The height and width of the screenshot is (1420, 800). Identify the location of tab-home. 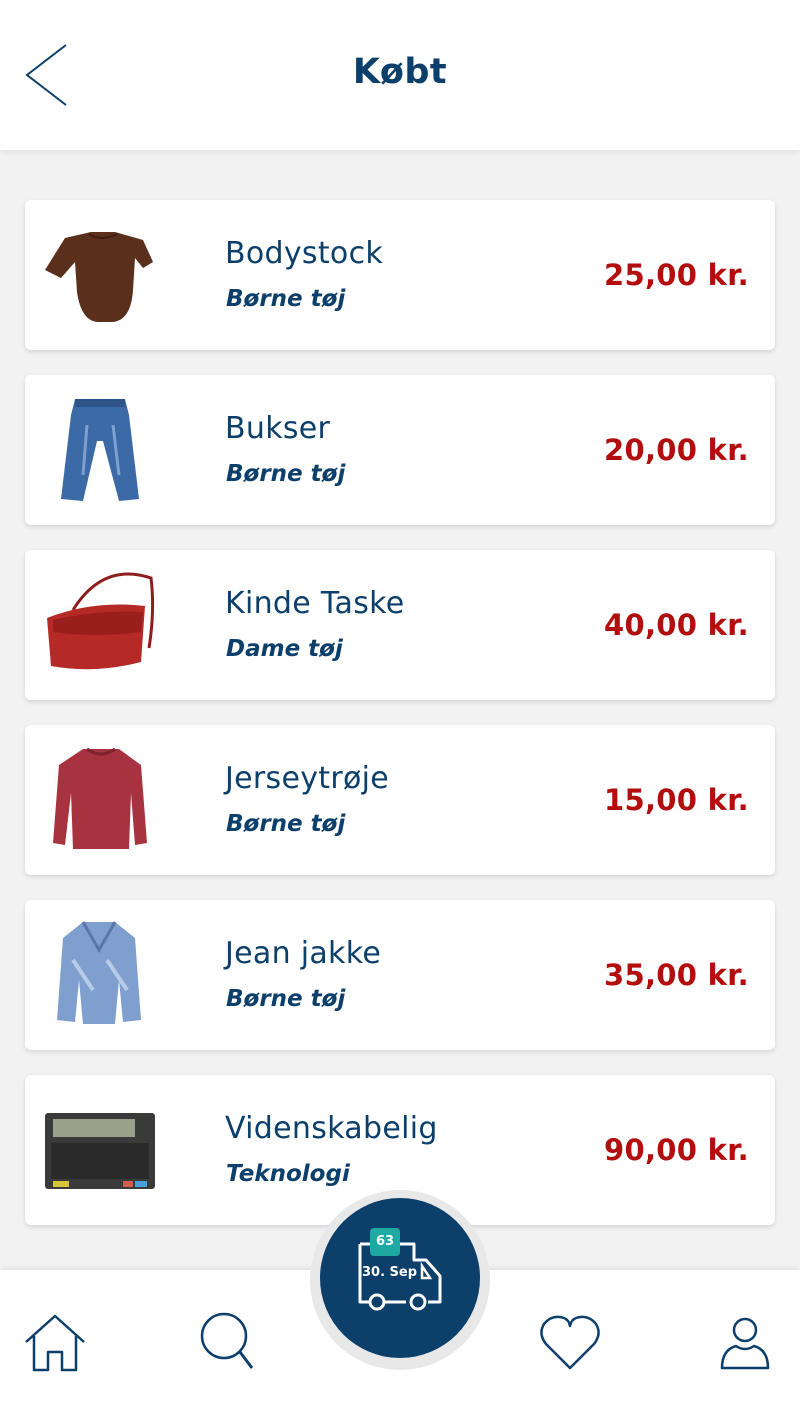
(57, 1345).